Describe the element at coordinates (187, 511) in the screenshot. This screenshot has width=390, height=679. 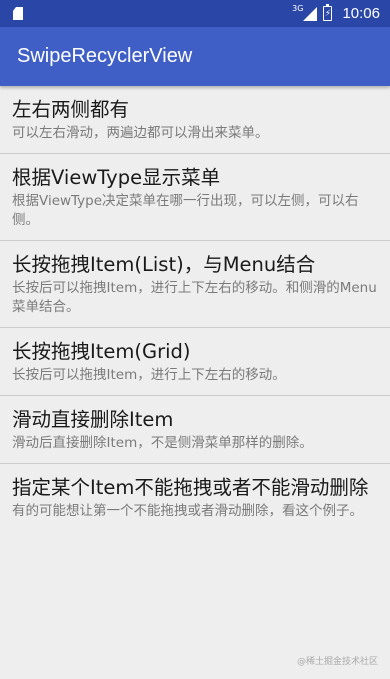
I see `list-item-description: 有的可能想让第一个不能拖拽或者滑动删除，看这个例子。` at that location.